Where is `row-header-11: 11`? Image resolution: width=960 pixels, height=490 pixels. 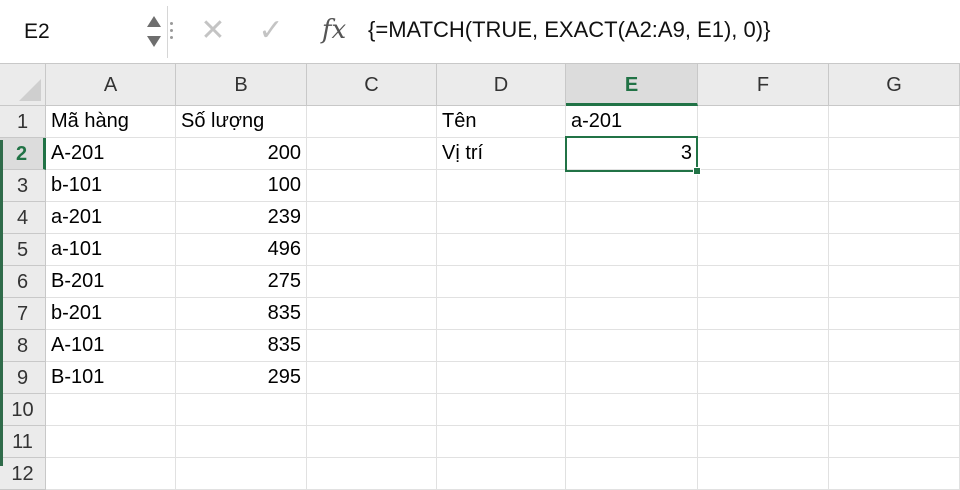
row-header-11: 11 is located at coordinates (23, 442).